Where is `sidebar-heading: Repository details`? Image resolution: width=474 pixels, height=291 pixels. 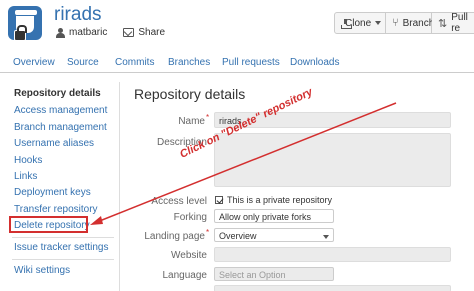 sidebar-heading: Repository details is located at coordinates (57, 93).